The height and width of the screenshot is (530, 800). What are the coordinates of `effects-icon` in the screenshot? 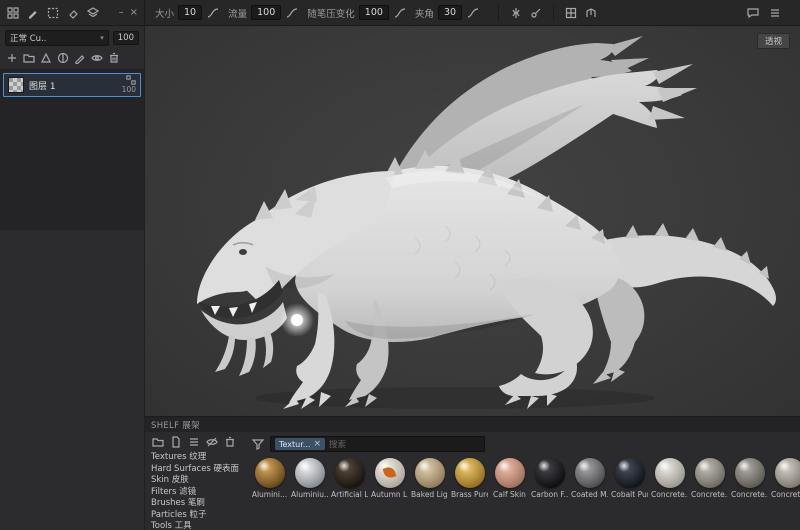 It's located at (46, 58).